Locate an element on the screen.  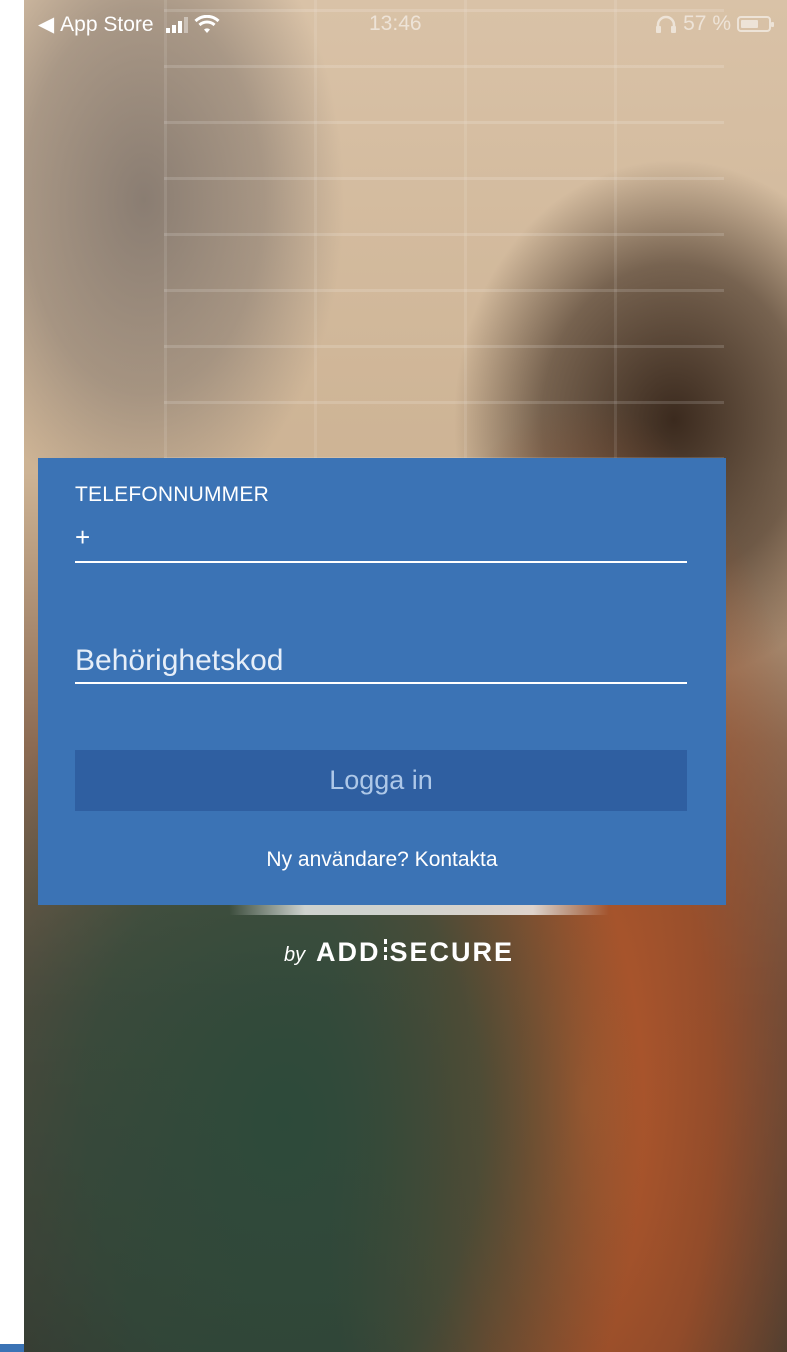
status-bar: ◀ App Store 13:46 57 % is located at coordinates (405, 23).